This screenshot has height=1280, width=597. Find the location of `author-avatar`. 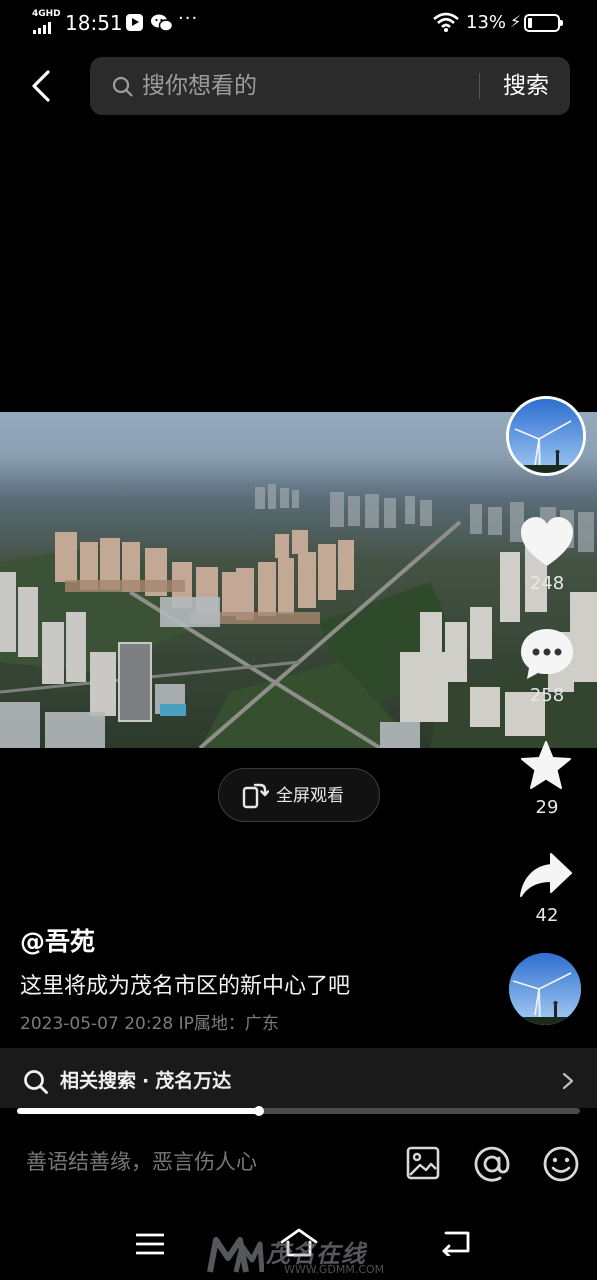

author-avatar is located at coordinates (546, 436).